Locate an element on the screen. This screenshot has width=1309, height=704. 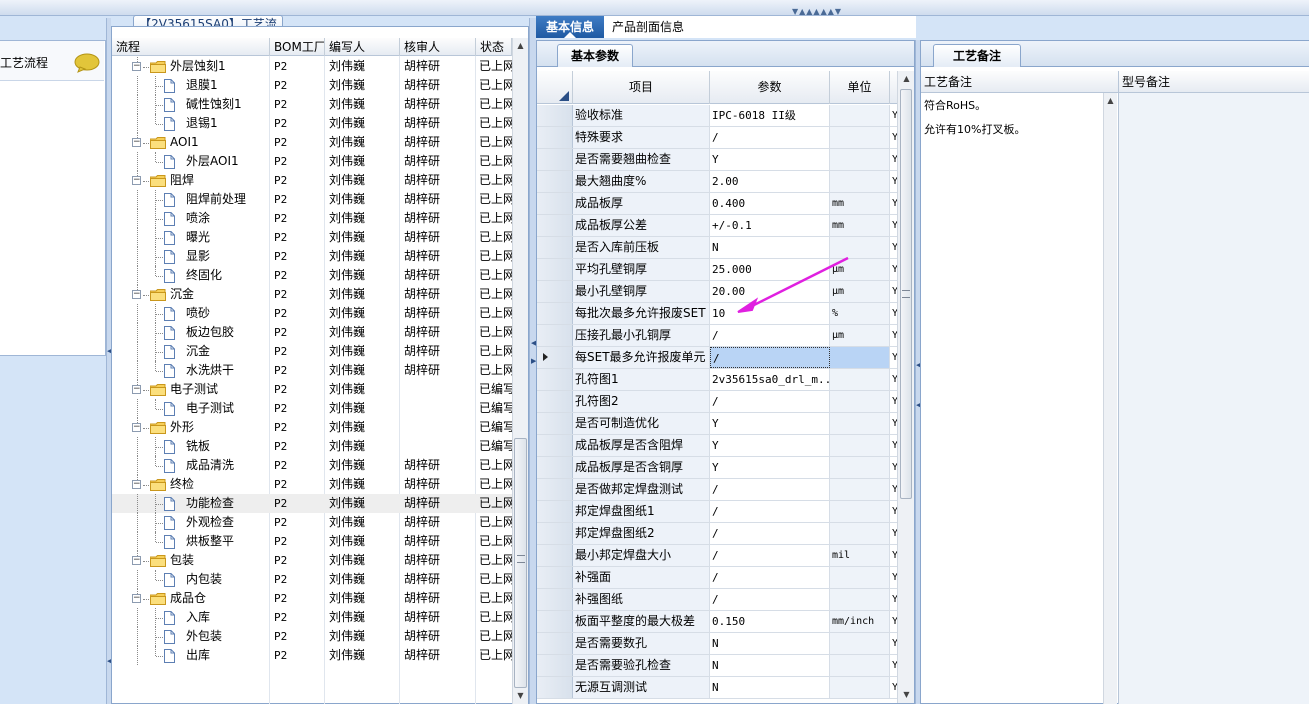
param-row: 最小邦定焊盘大小/milY is located at coordinates (717, 556).